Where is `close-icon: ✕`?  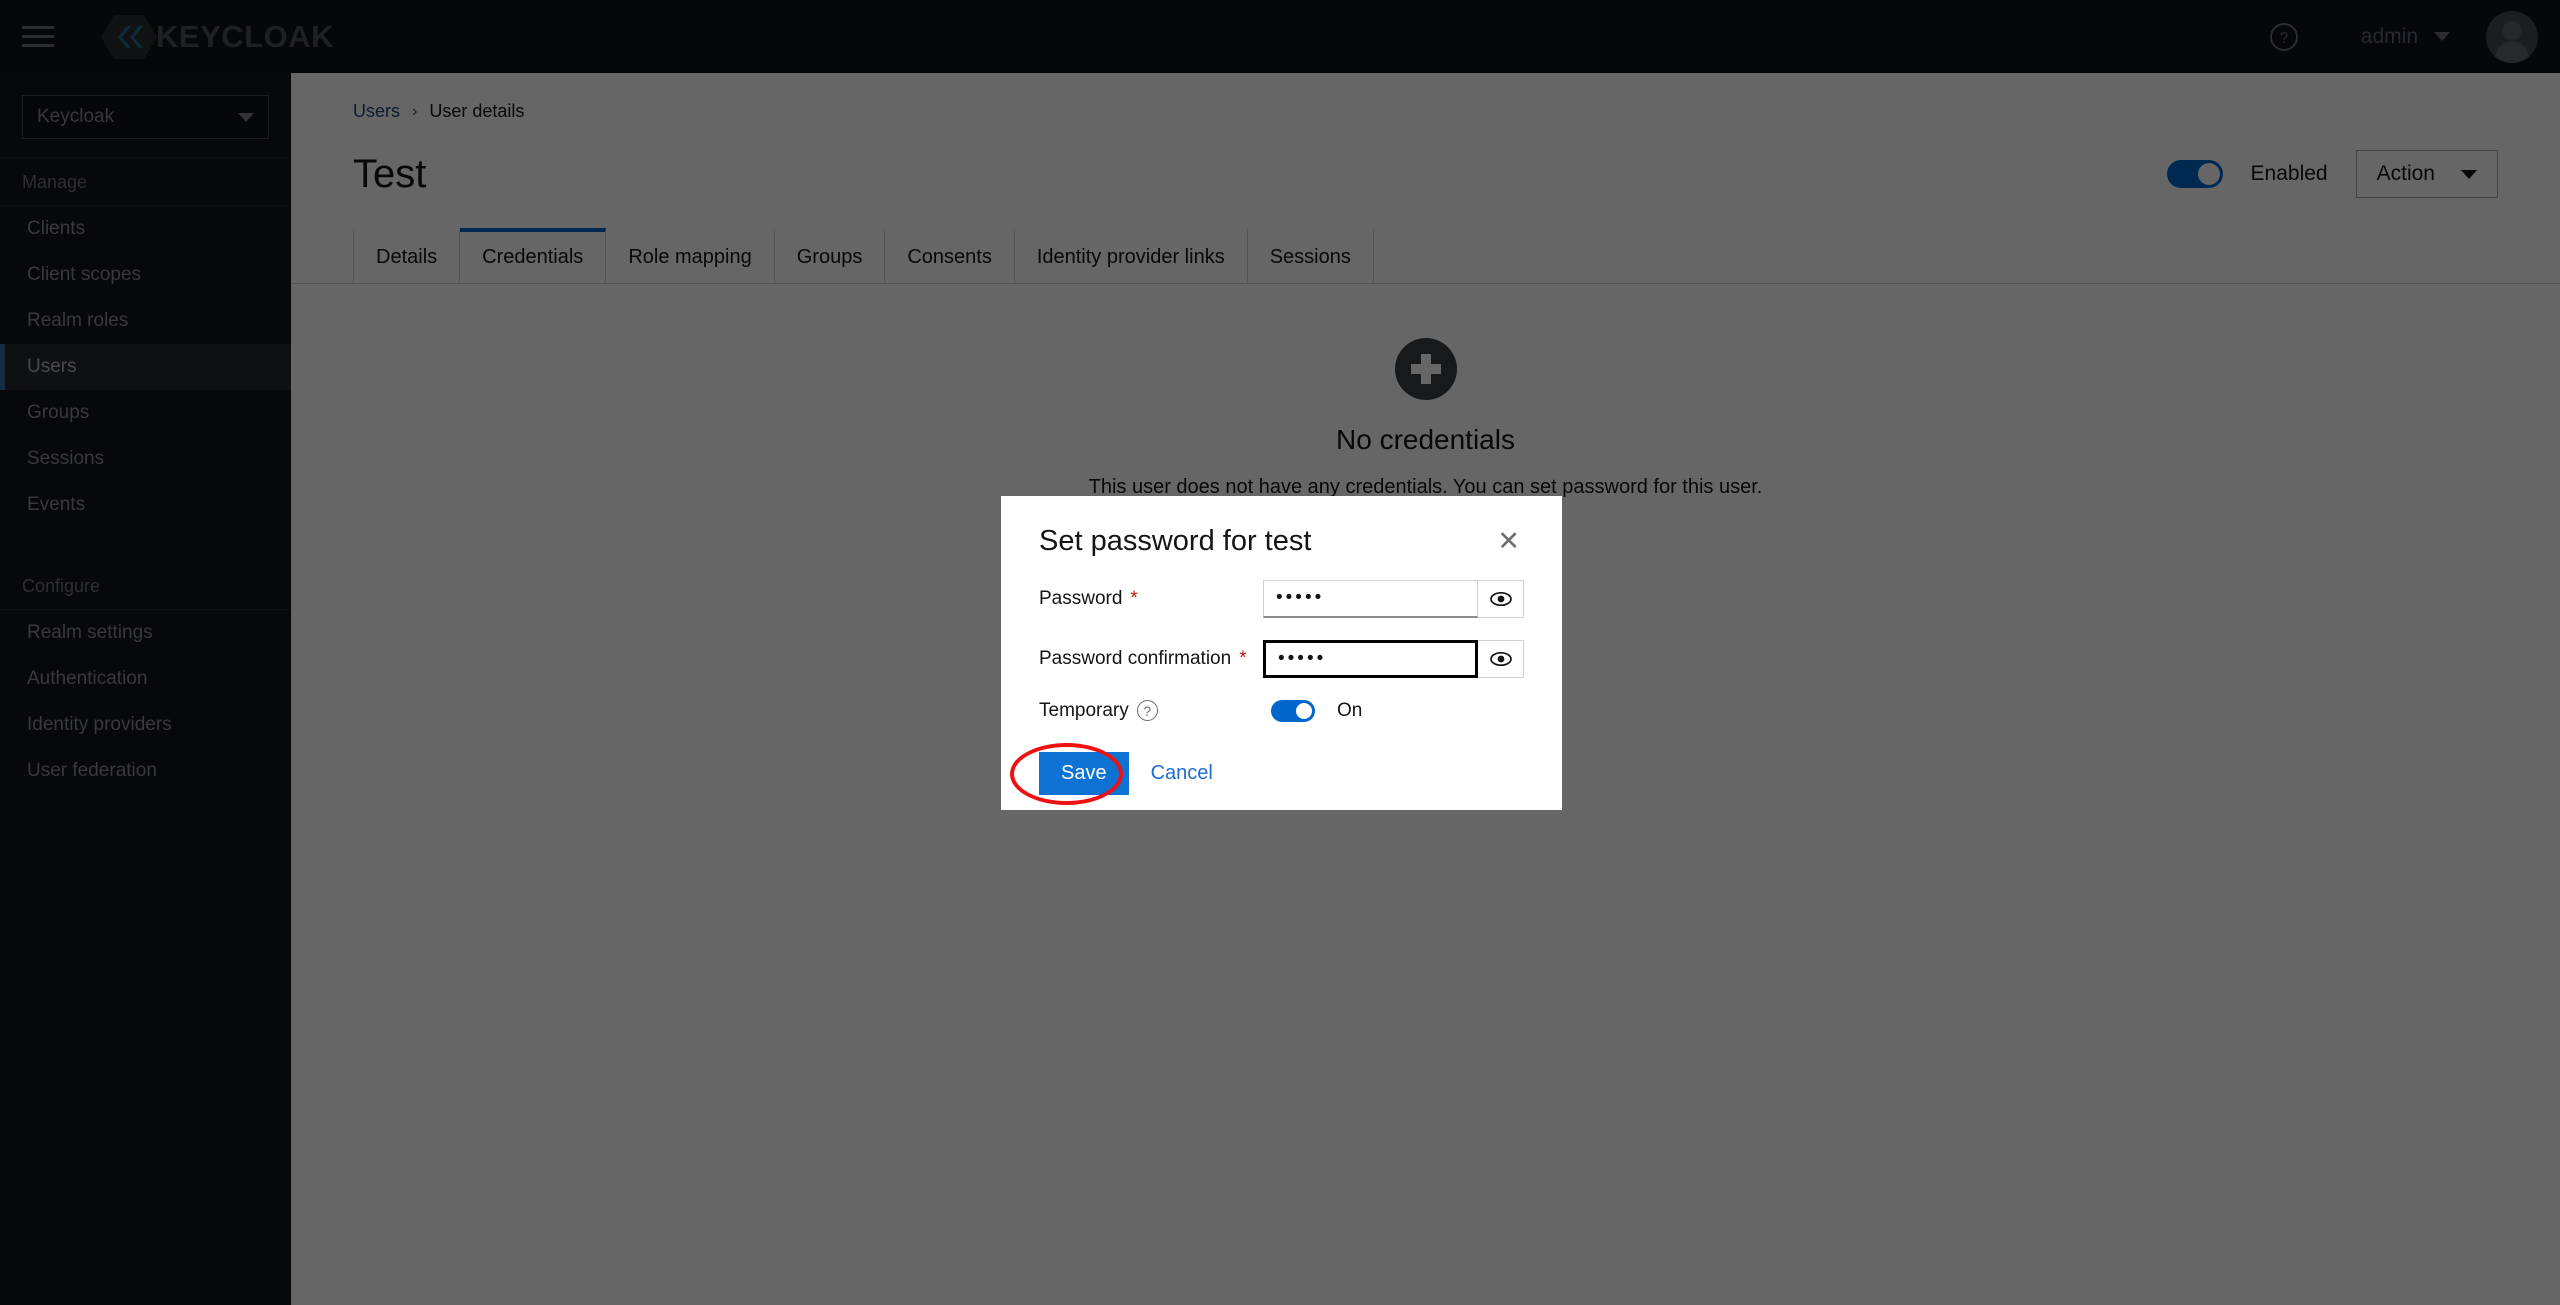 close-icon: ✕ is located at coordinates (1508, 541).